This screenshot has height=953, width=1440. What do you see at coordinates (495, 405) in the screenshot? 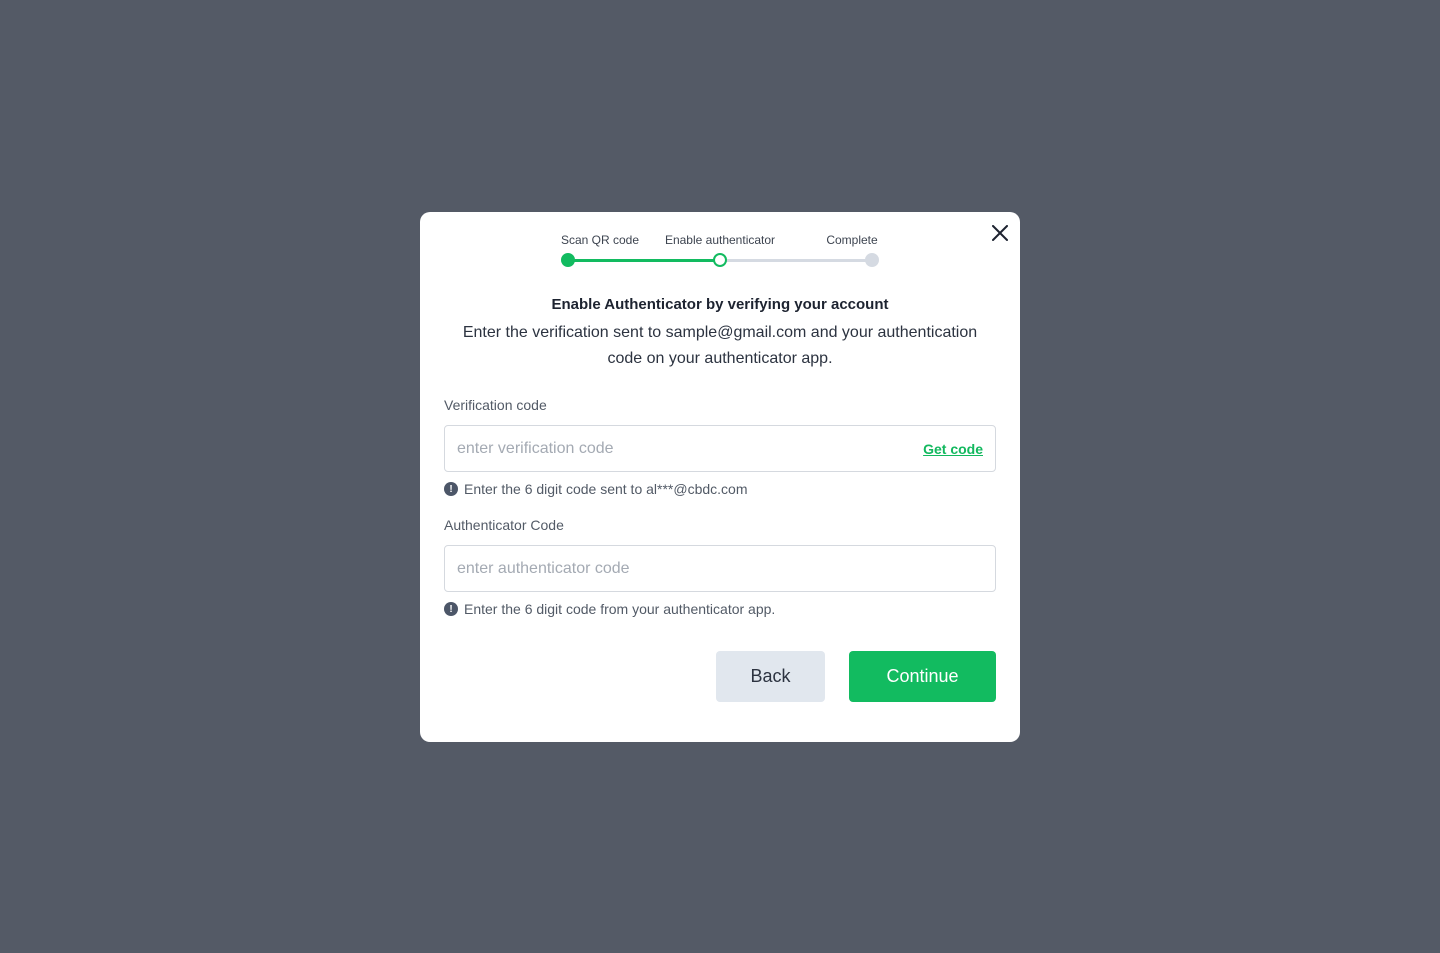
I see `verification-code-label: Verification code` at bounding box center [495, 405].